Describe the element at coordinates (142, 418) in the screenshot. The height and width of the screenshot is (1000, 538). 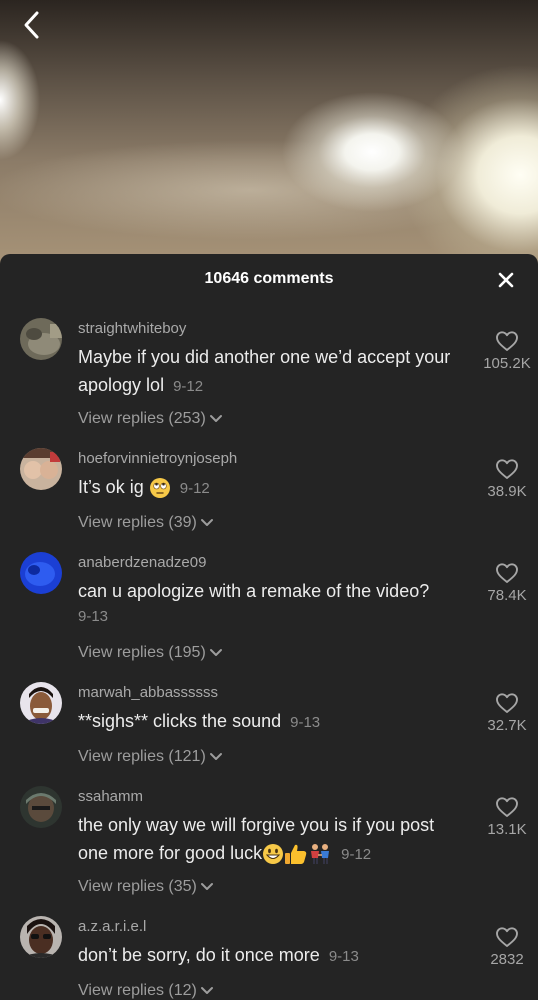
I see `view-replies-label: View replies (253)` at that location.